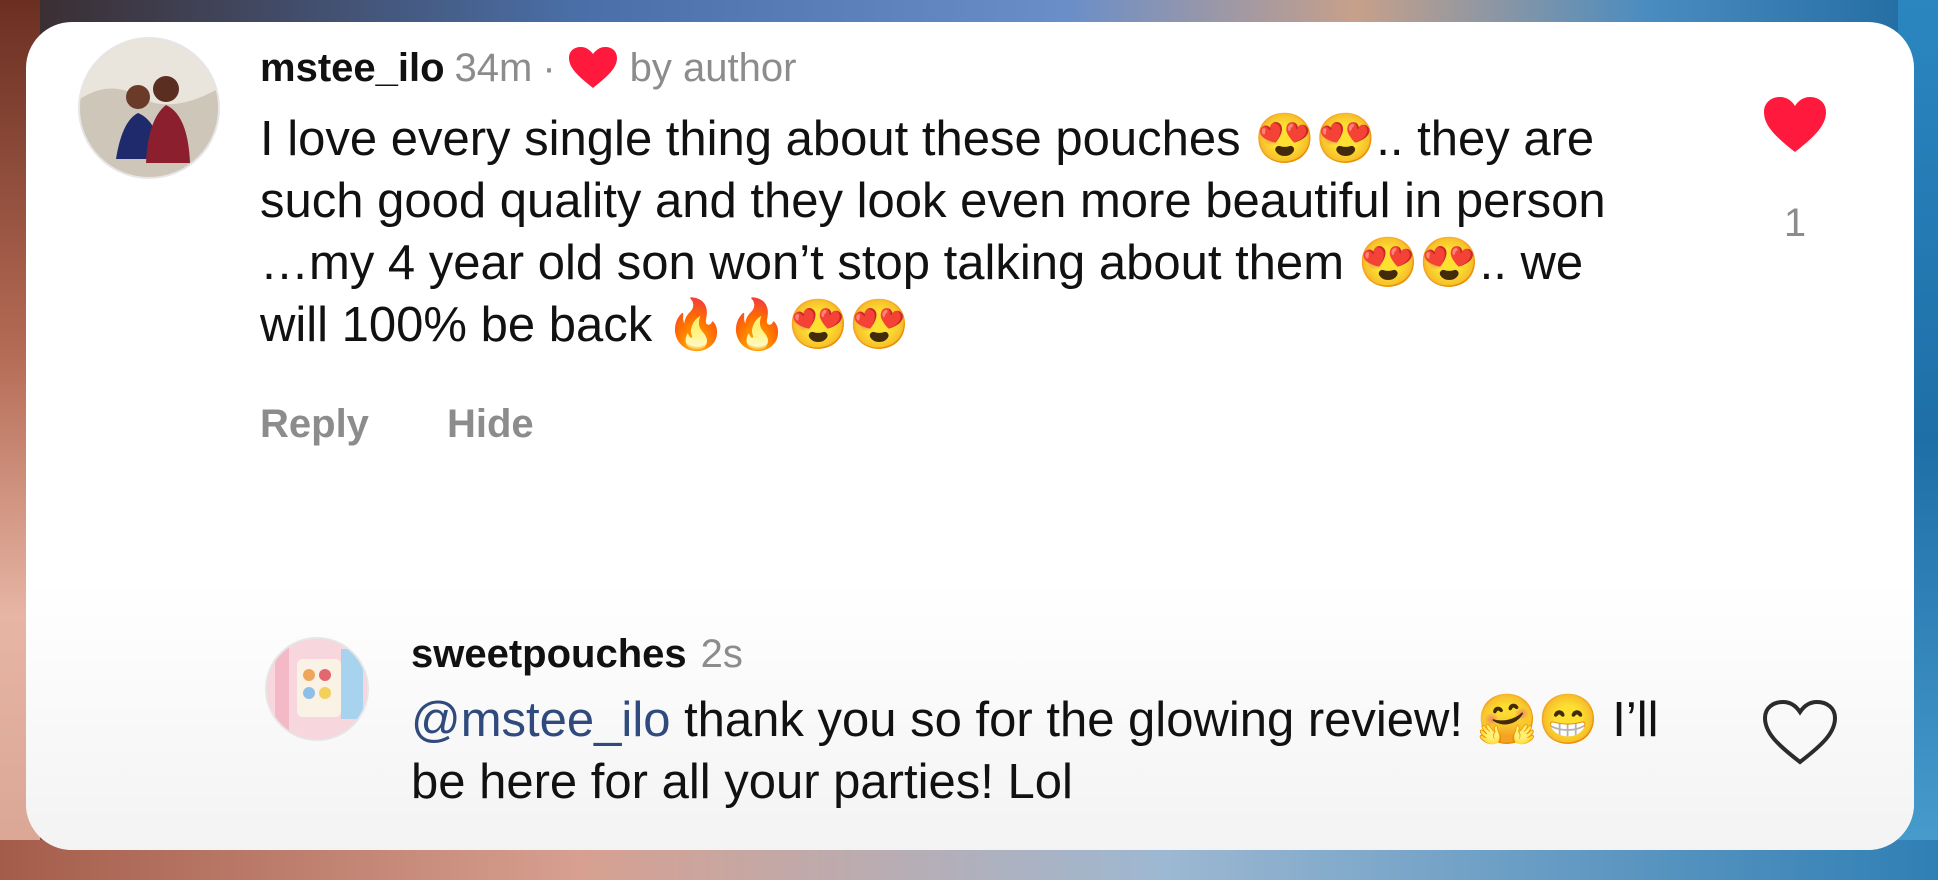  What do you see at coordinates (352, 68) in the screenshot?
I see `comment-username: mstee_ilo` at bounding box center [352, 68].